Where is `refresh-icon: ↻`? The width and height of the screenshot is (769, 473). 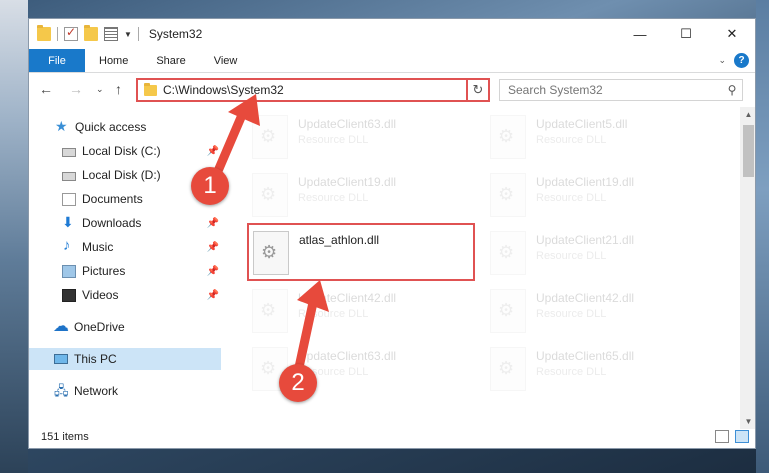 refresh-icon: ↻ is located at coordinates (478, 89).